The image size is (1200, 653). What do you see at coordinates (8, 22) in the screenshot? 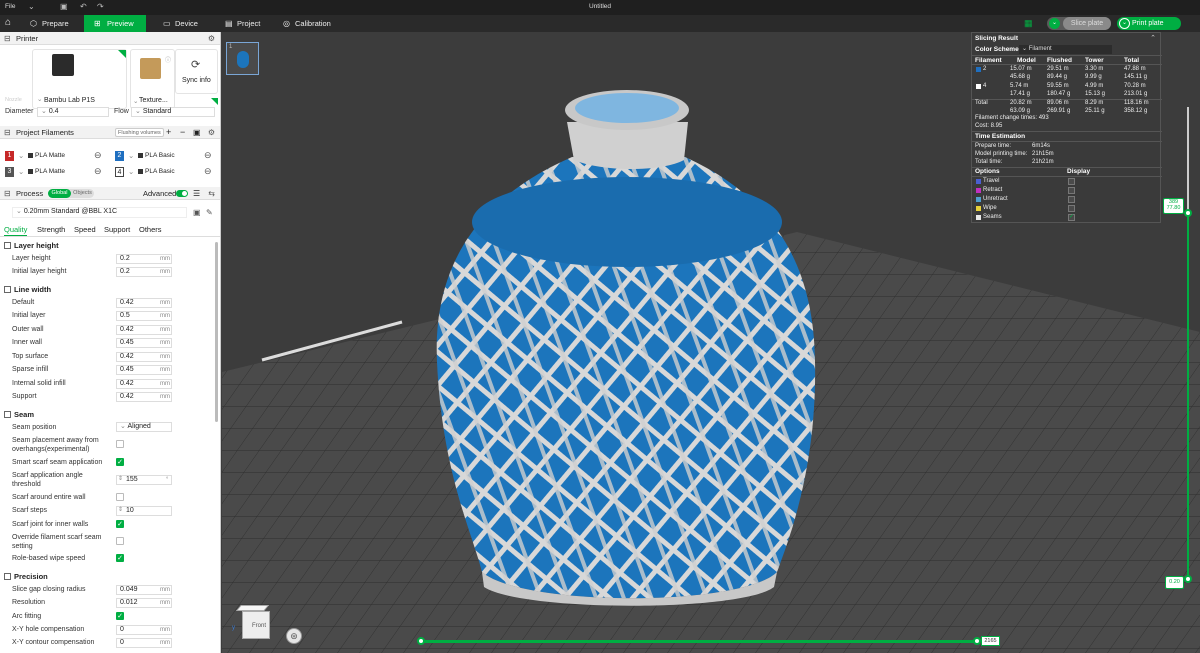
I see `home-icon: ⌂` at bounding box center [8, 22].